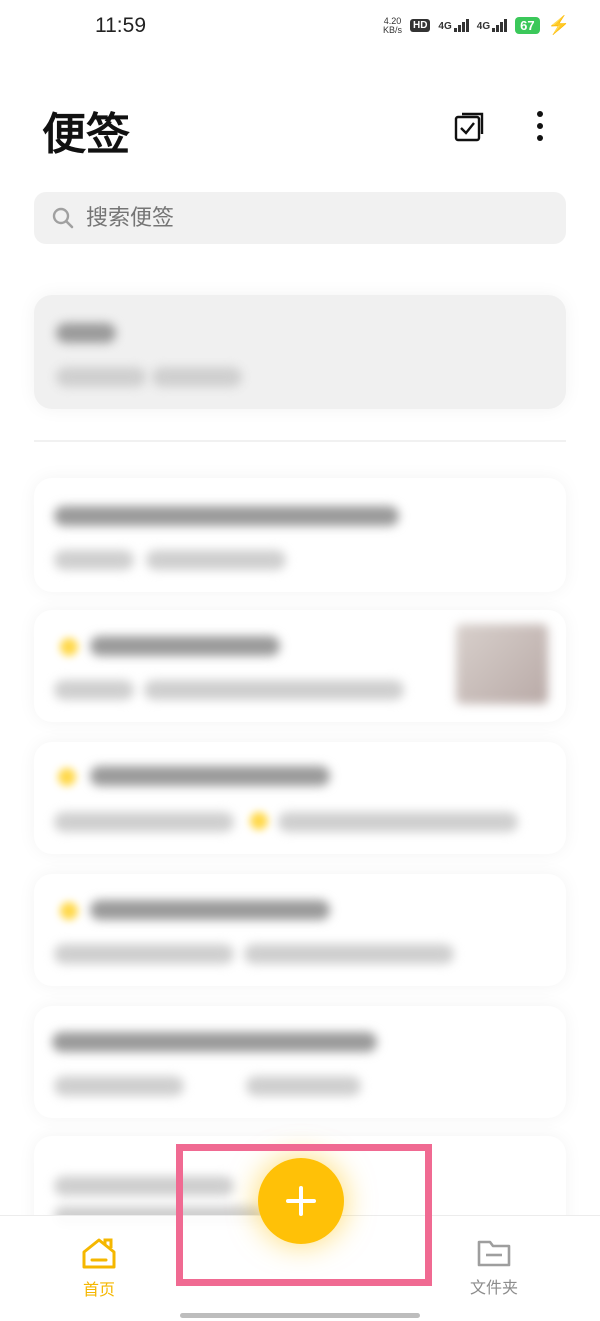 The width and height of the screenshot is (600, 1321). I want to click on search-input, so click(296, 218).